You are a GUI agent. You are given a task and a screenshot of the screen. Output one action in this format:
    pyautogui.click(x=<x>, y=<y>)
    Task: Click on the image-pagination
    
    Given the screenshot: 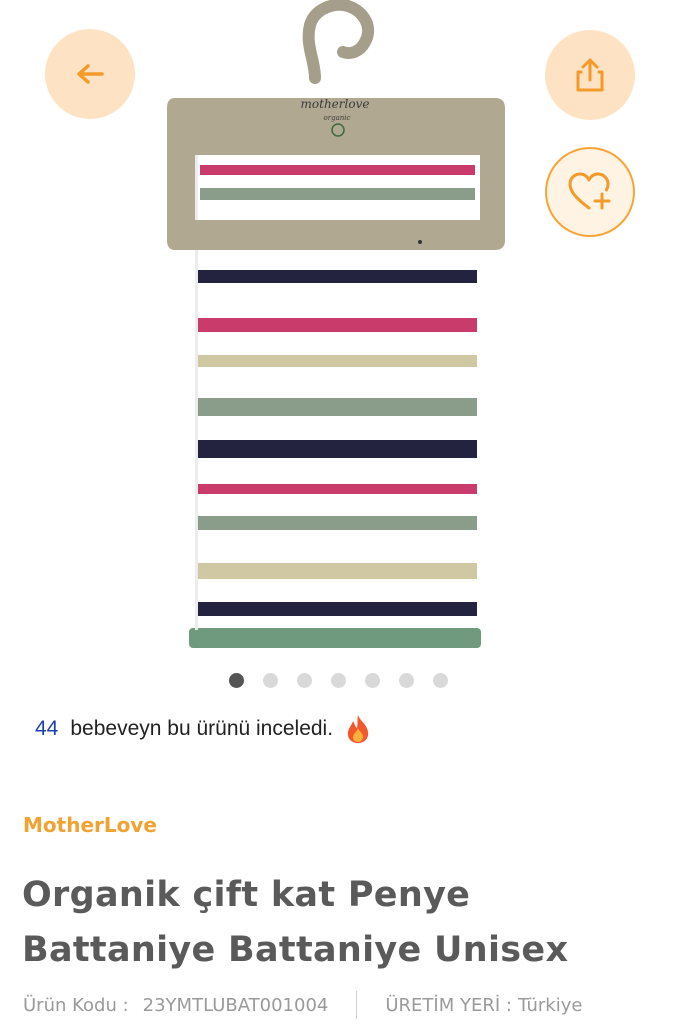 What is the action you would take?
    pyautogui.click(x=338, y=682)
    